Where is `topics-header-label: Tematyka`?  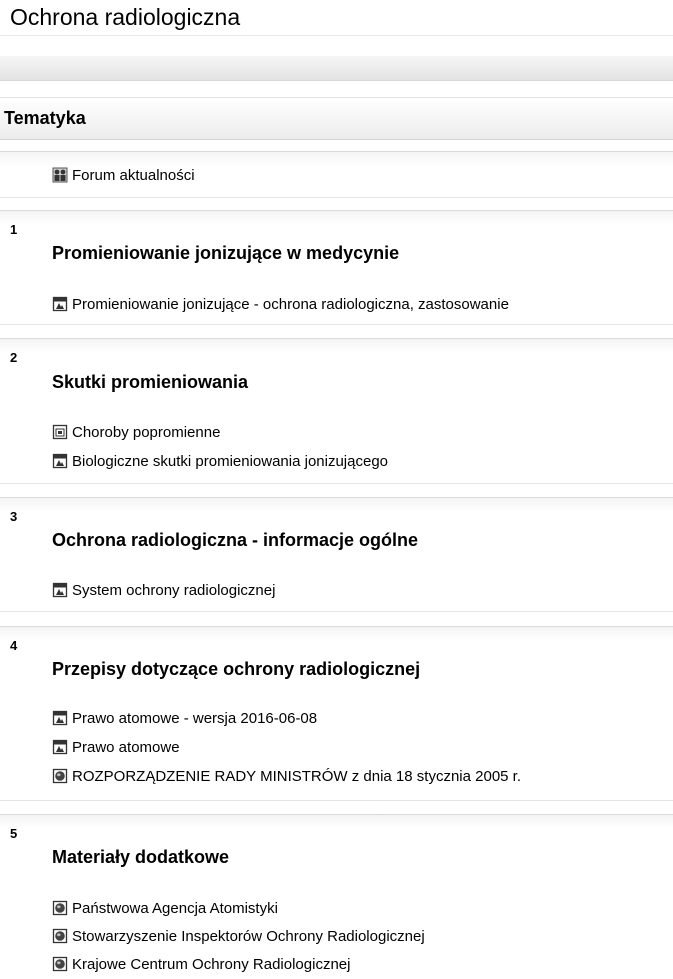 topics-header-label: Tematyka is located at coordinates (45, 118).